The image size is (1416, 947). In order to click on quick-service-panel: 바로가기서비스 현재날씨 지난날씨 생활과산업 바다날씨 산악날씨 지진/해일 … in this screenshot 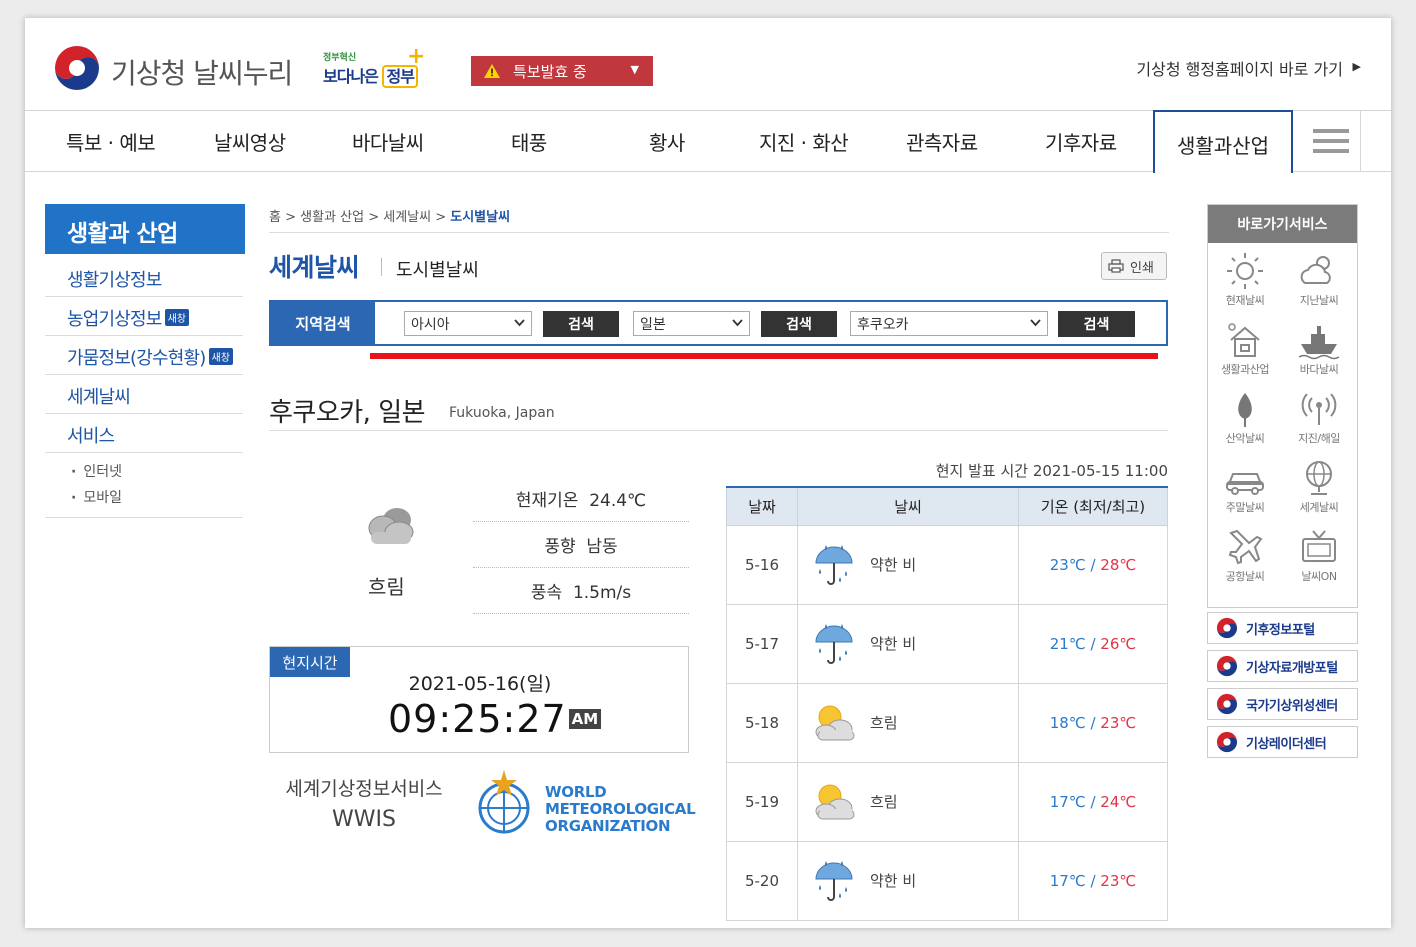, I will do `click(1282, 406)`.